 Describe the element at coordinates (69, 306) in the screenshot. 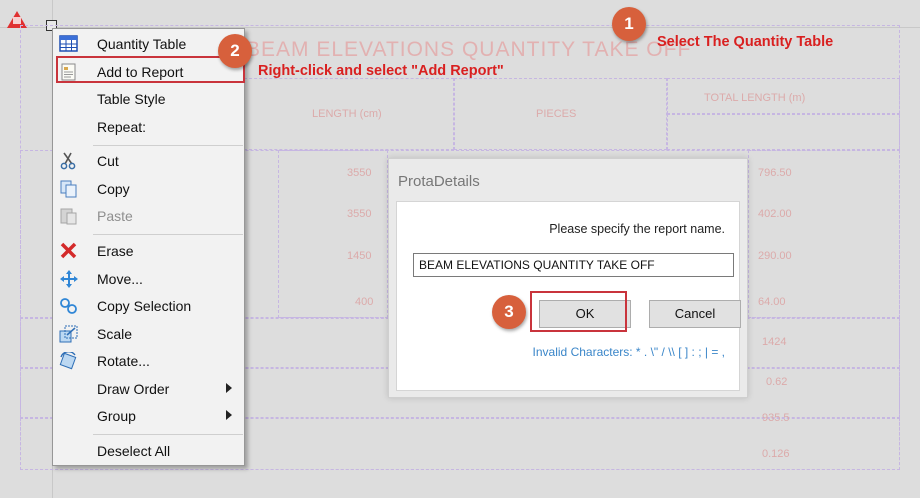

I see `copy-selection-icon` at that location.